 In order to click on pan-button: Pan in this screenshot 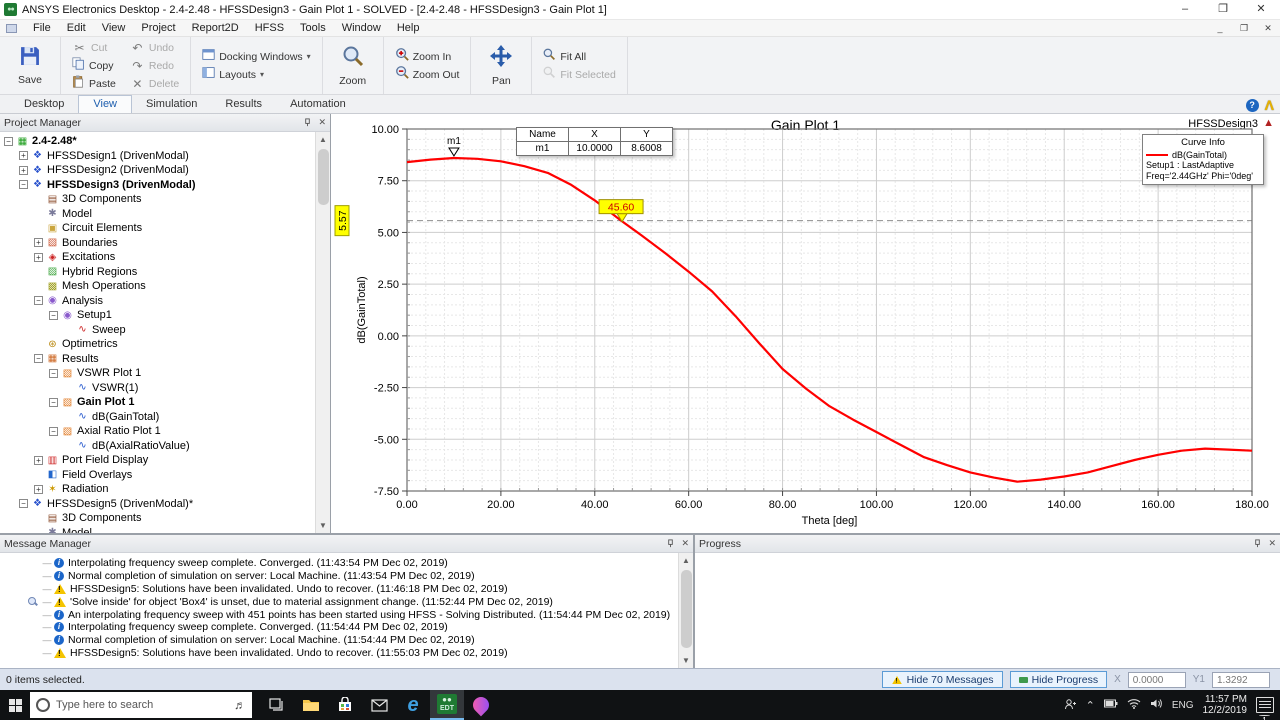, I will do `click(501, 65)`.